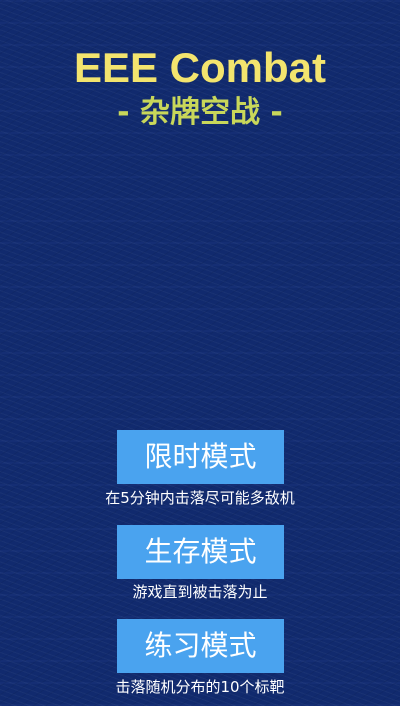 This screenshot has height=706, width=409. Describe the element at coordinates (200, 67) in the screenshot. I see `game-title: EEE Combat` at that location.